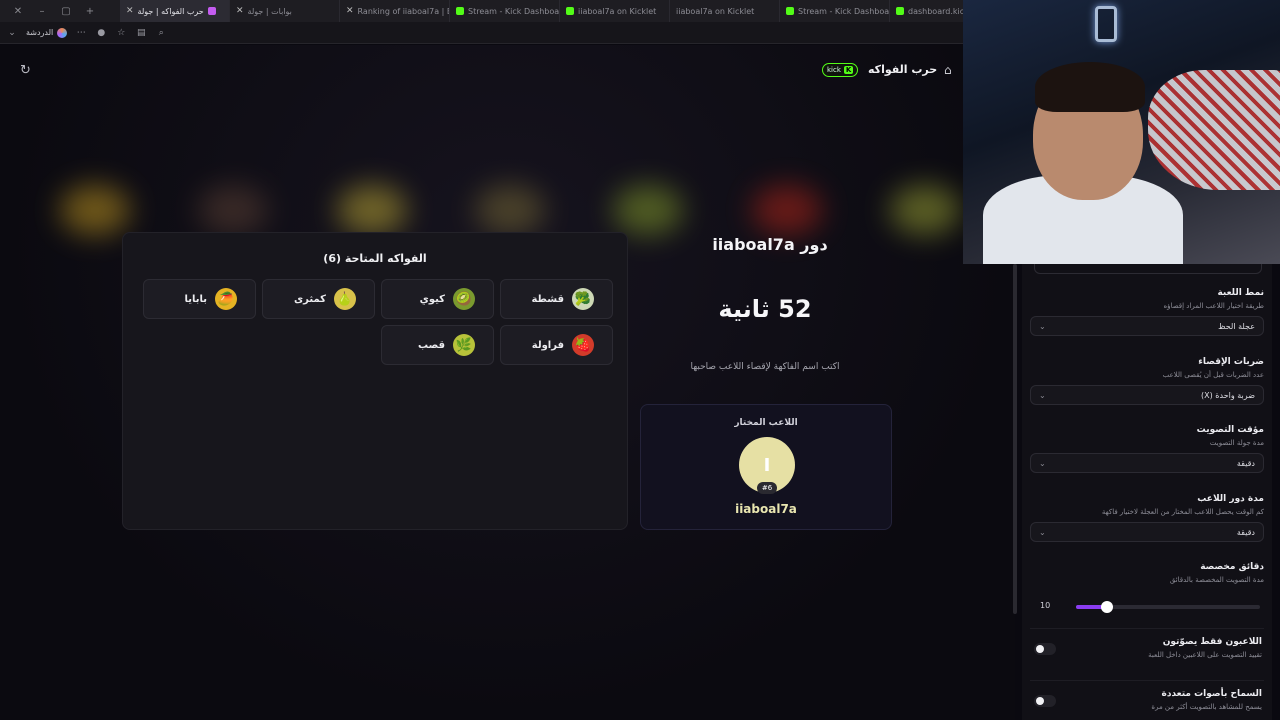 This screenshot has width=1280, height=720. What do you see at coordinates (1147, 463) in the screenshot?
I see `vote-timer-select: دقيقة ⌄` at bounding box center [1147, 463].